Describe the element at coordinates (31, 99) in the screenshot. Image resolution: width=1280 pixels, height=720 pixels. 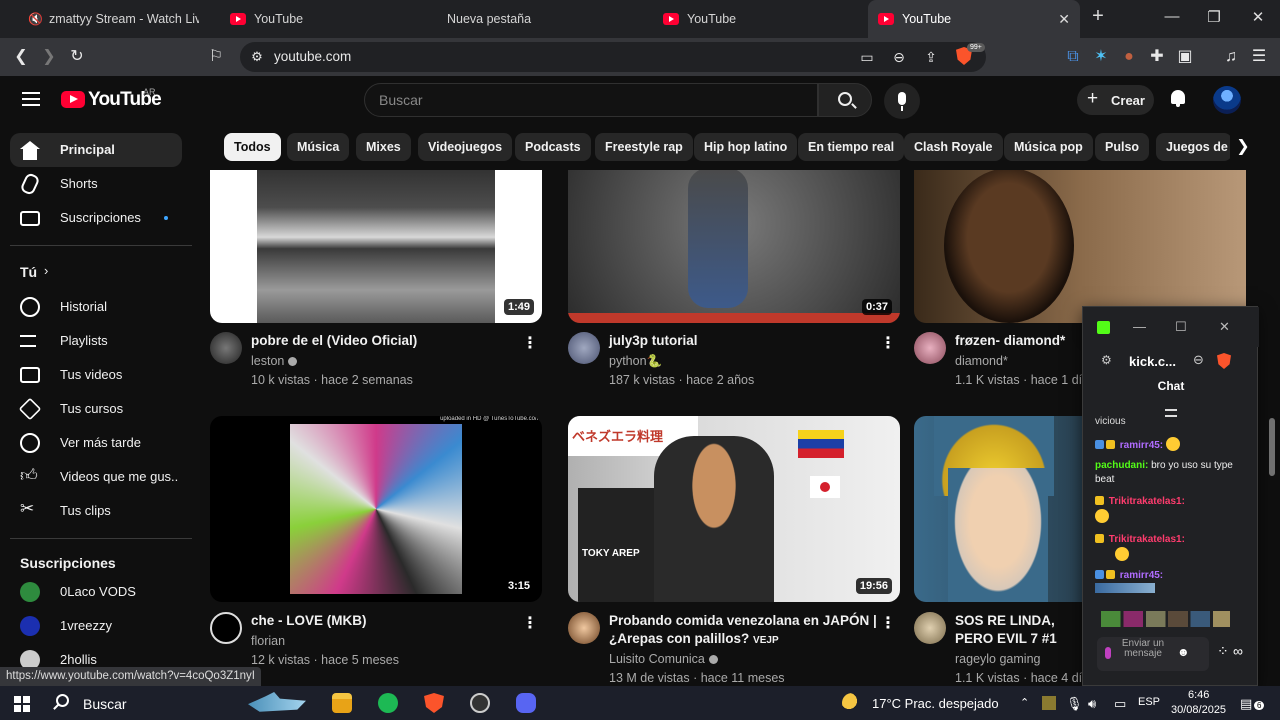
I see `hamburger-menu-icon` at that location.